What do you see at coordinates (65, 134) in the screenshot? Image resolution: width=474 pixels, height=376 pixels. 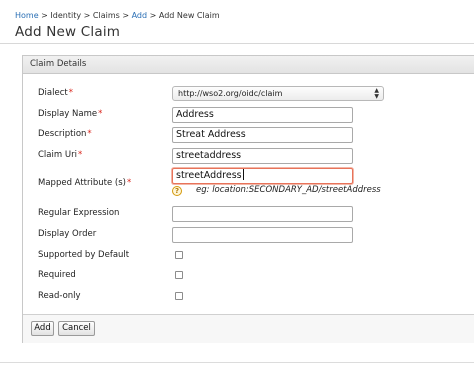 I see `description-label: Description*` at bounding box center [65, 134].